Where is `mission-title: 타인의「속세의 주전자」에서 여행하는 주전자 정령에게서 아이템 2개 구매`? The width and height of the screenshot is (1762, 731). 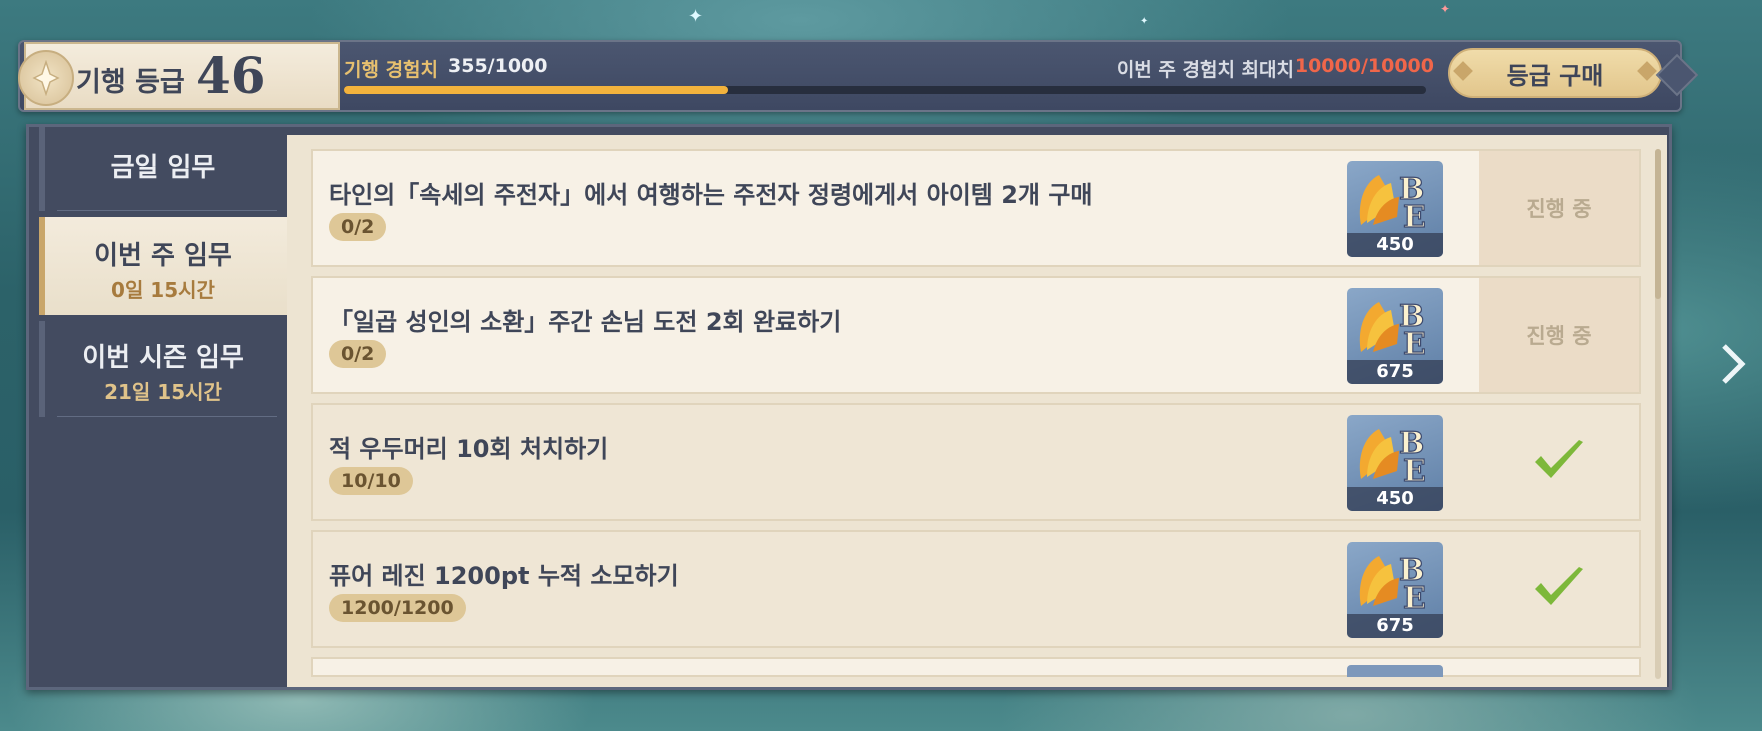
mission-title: 타인의「속세의 주전자」에서 여행하는 주전자 정령에게서 아이템 2개 구매 is located at coordinates (711, 195).